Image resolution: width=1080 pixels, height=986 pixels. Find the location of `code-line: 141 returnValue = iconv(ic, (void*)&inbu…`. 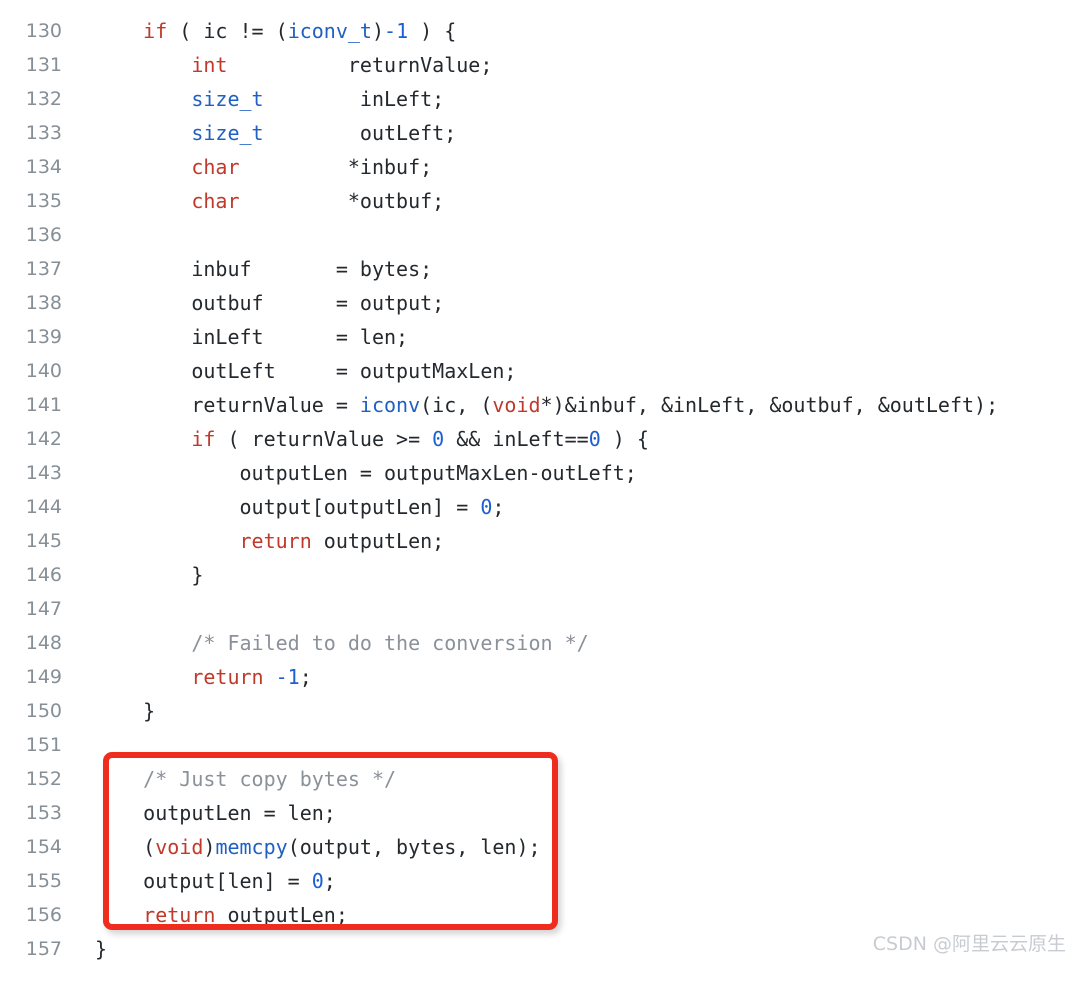

code-line: 141 returnValue = iconv(ic, (void*)&inbu… is located at coordinates (540, 405).